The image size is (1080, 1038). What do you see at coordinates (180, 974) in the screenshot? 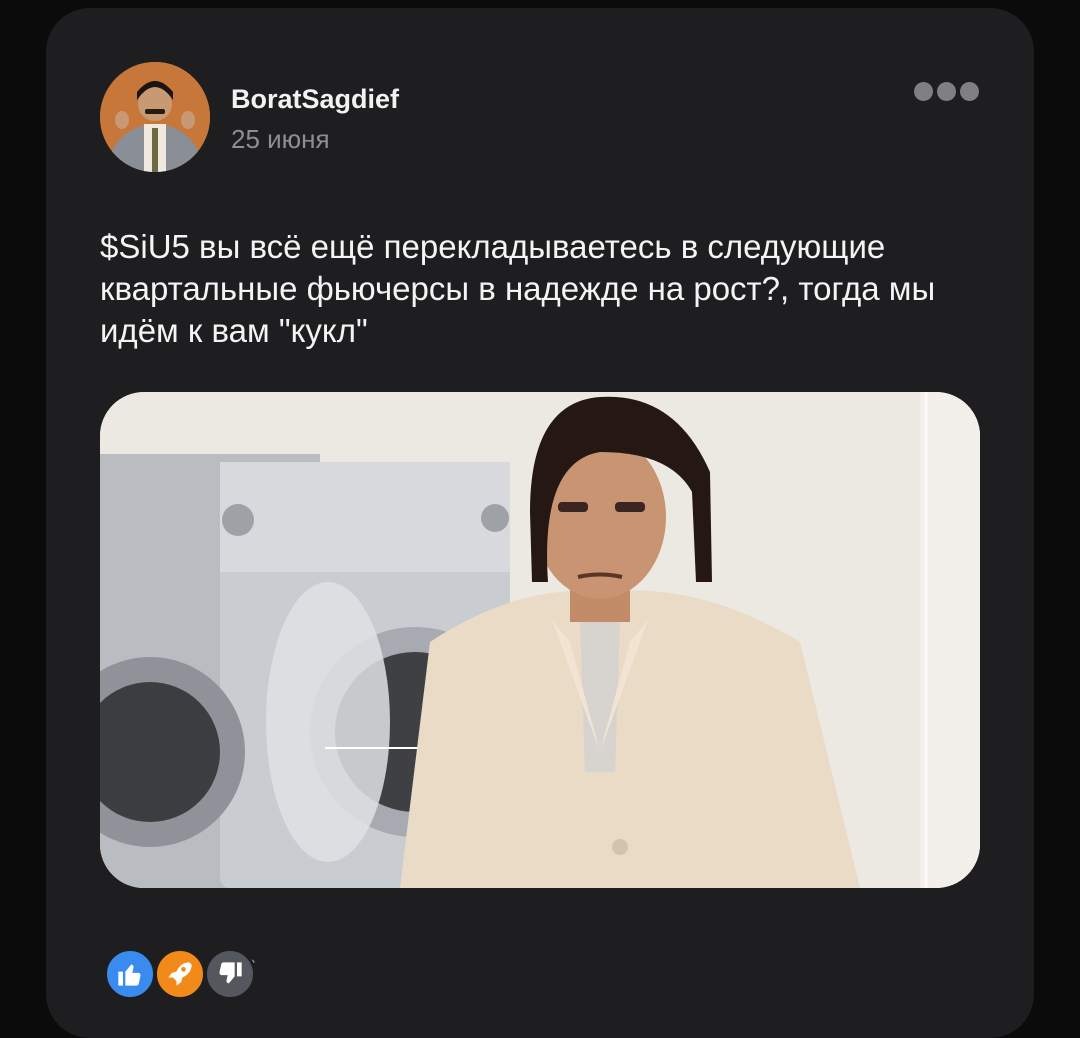
I see `rocket-icon` at bounding box center [180, 974].